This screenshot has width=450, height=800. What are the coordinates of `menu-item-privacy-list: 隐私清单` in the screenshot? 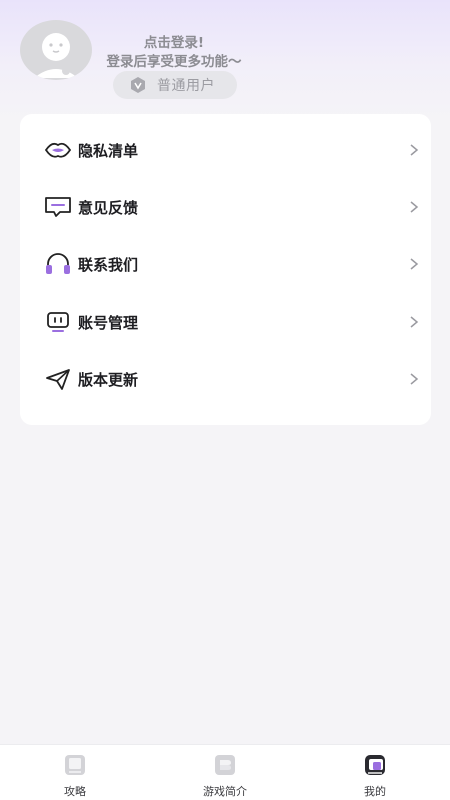 It's located at (225, 150).